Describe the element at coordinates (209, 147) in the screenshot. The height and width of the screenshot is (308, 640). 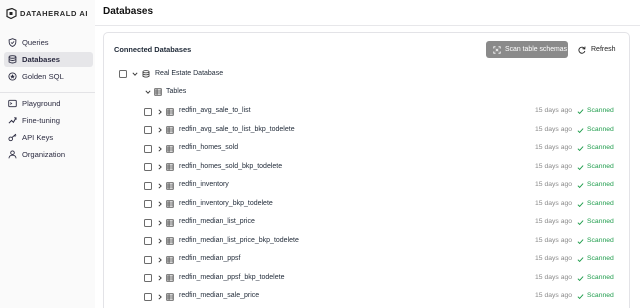
I see `table-name: redfin_homes_sold` at that location.